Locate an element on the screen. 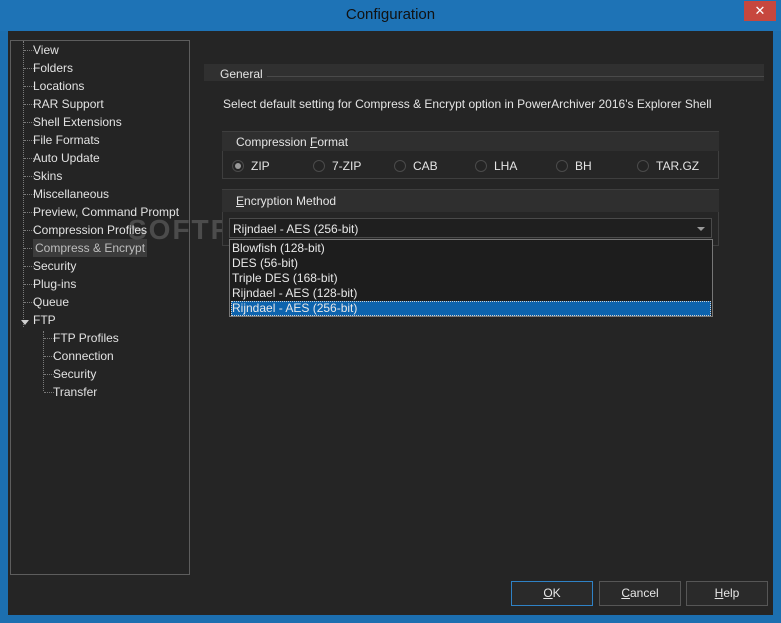 The image size is (781, 623). ok-button: OK is located at coordinates (552, 593).